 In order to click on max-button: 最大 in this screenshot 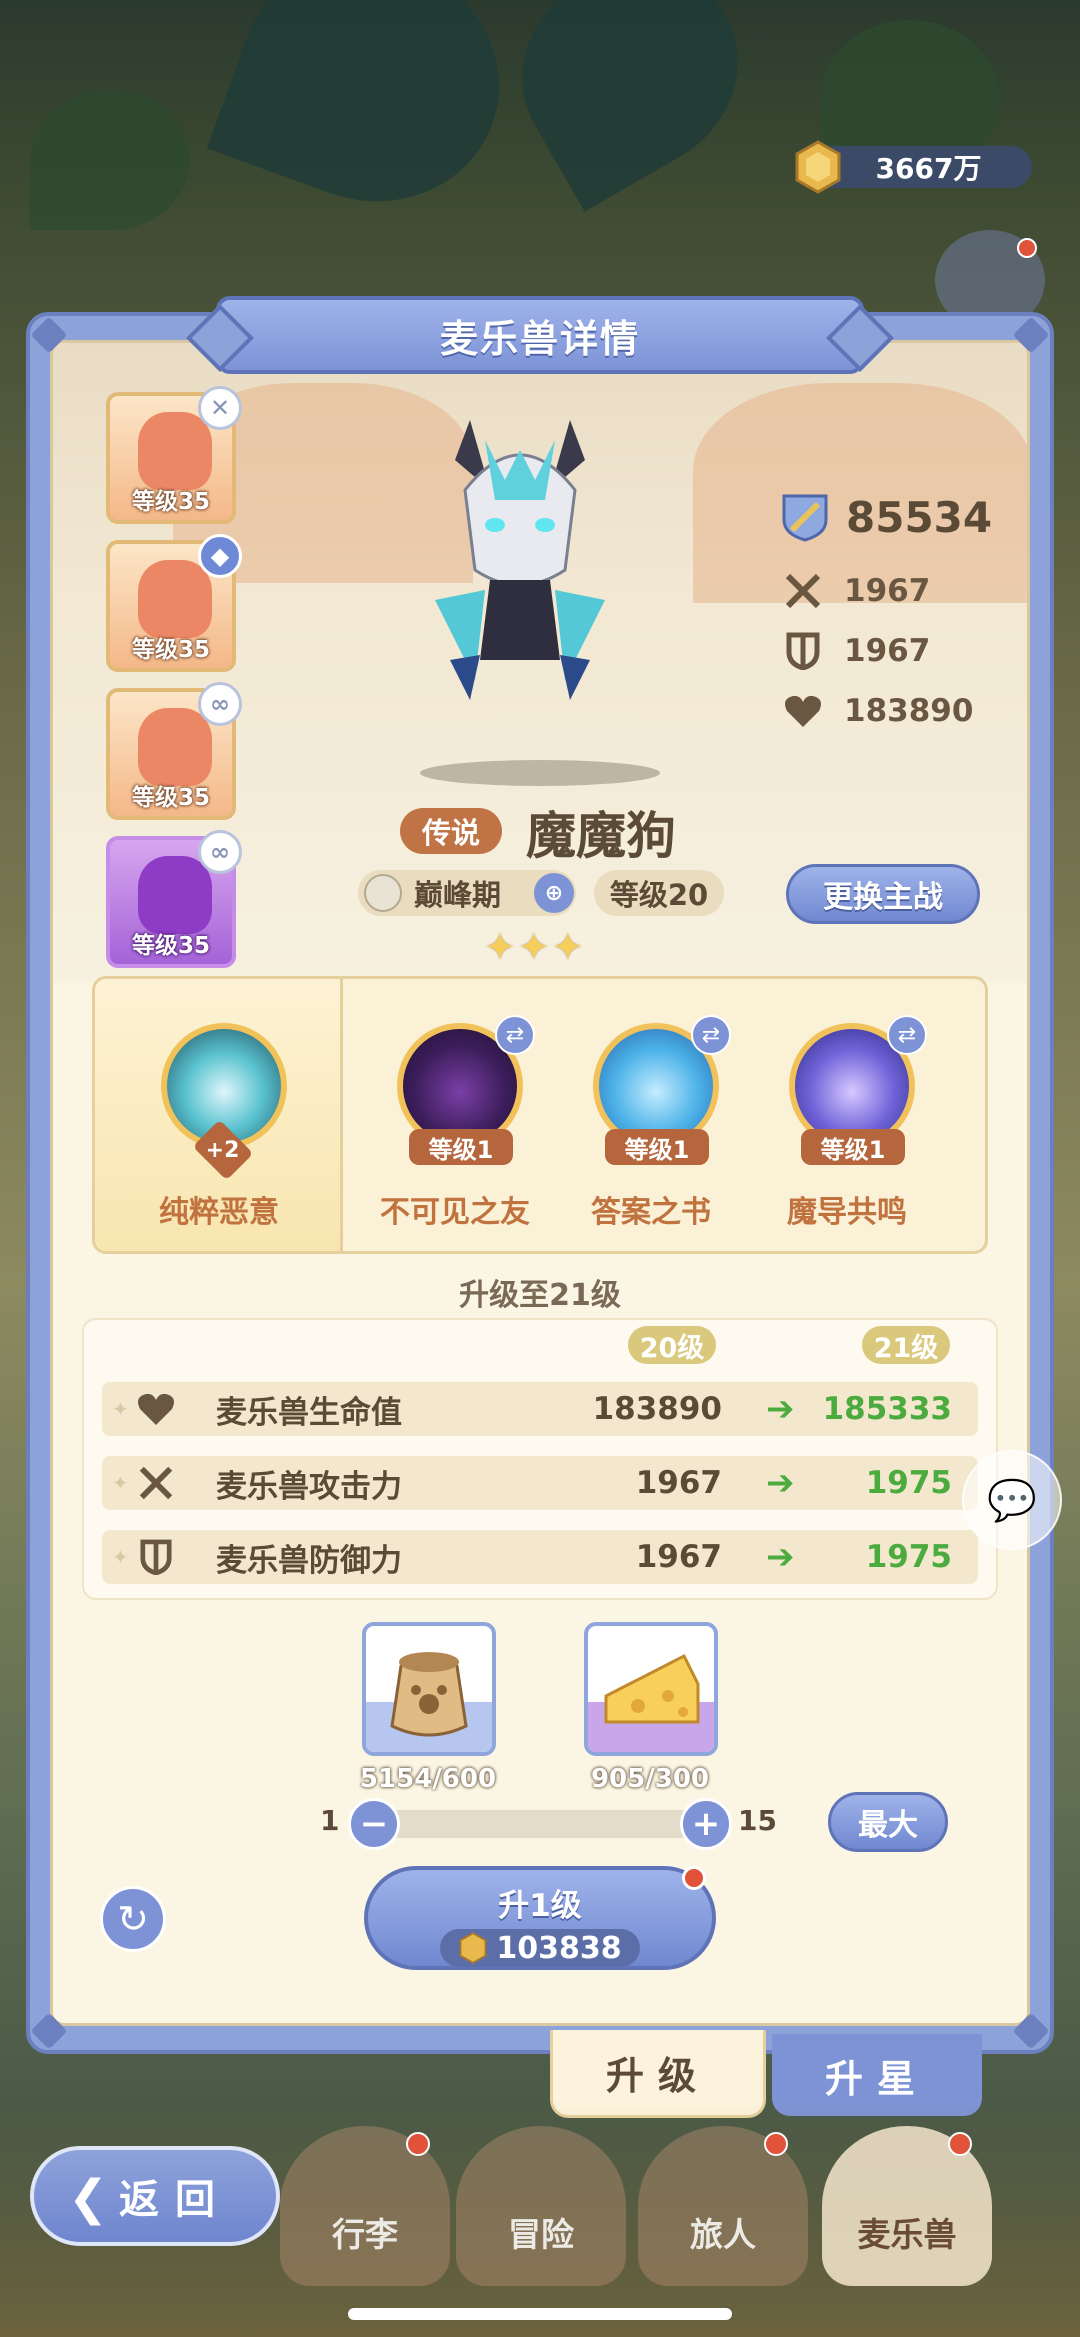, I will do `click(888, 1822)`.